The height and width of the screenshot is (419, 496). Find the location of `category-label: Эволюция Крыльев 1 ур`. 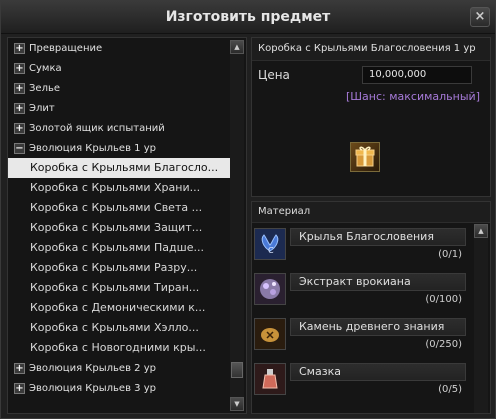

category-label: Эволюция Крыльев 1 ур is located at coordinates (92, 148).